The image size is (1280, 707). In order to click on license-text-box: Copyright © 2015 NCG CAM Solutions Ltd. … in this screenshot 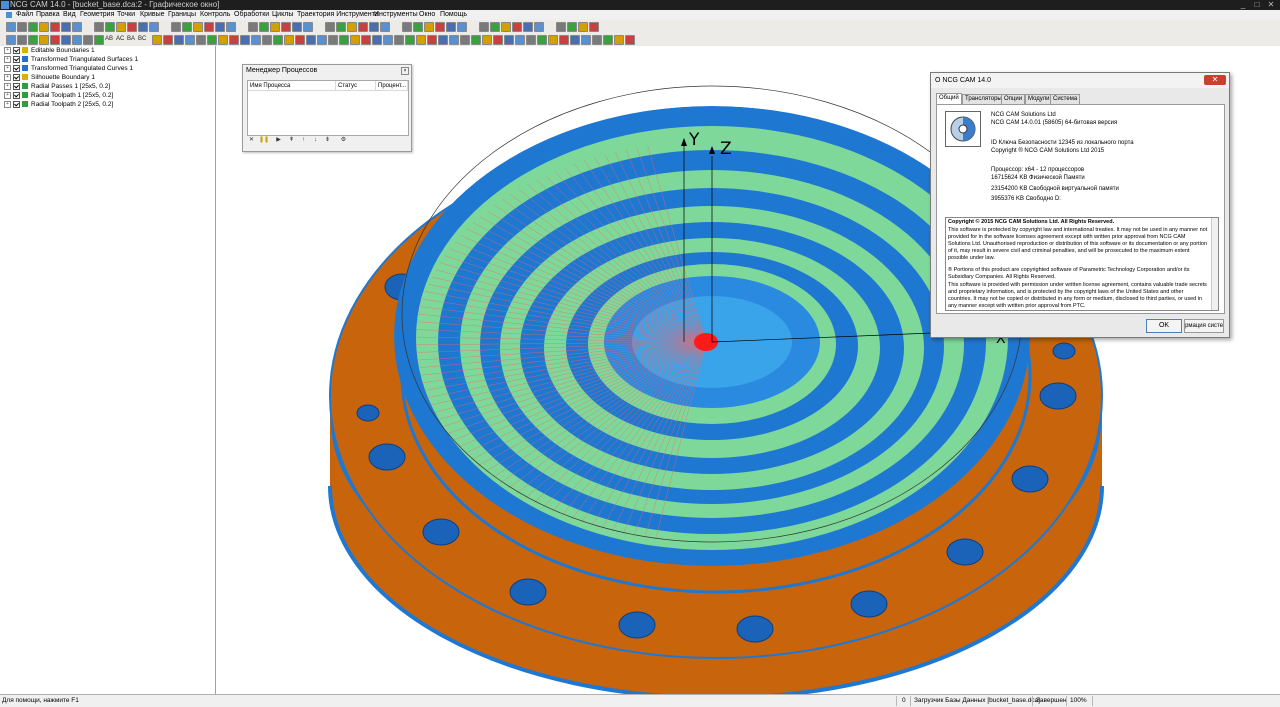, I will do `click(1082, 264)`.